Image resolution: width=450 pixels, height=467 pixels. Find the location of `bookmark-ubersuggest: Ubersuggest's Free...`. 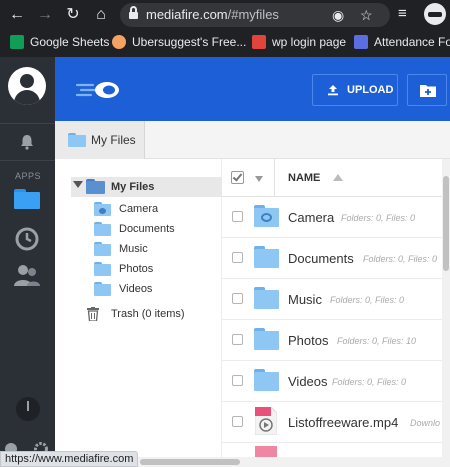

bookmark-ubersuggest: Ubersuggest's Free... is located at coordinates (179, 42).